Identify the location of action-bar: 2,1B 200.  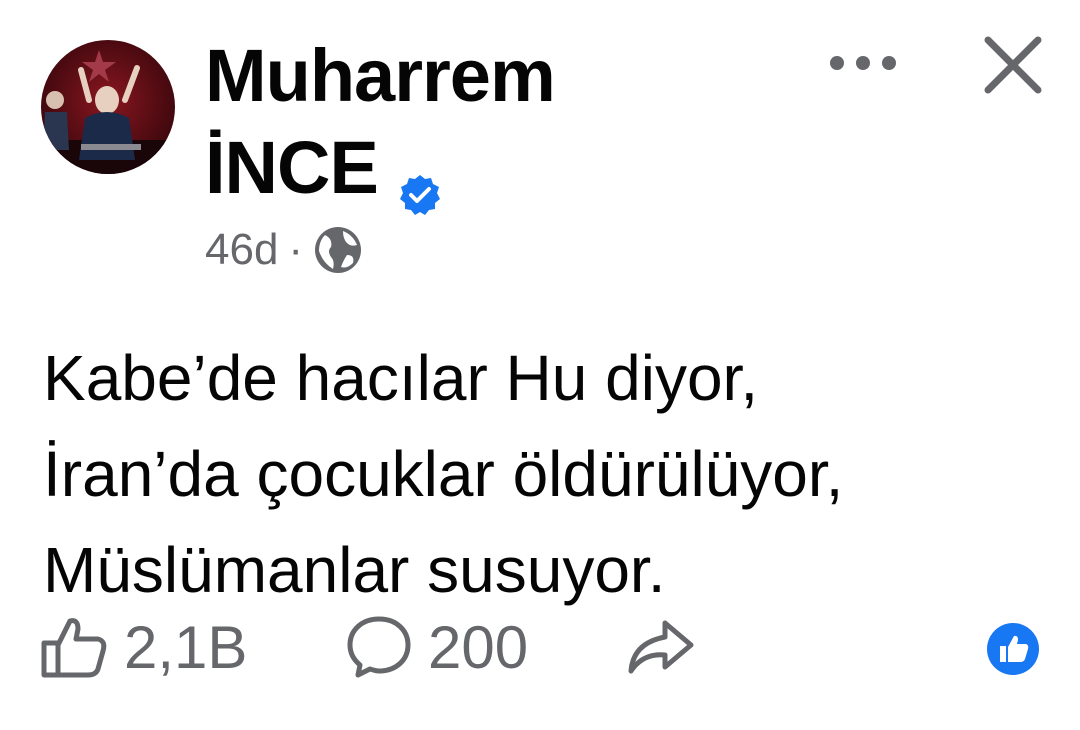
(545, 647).